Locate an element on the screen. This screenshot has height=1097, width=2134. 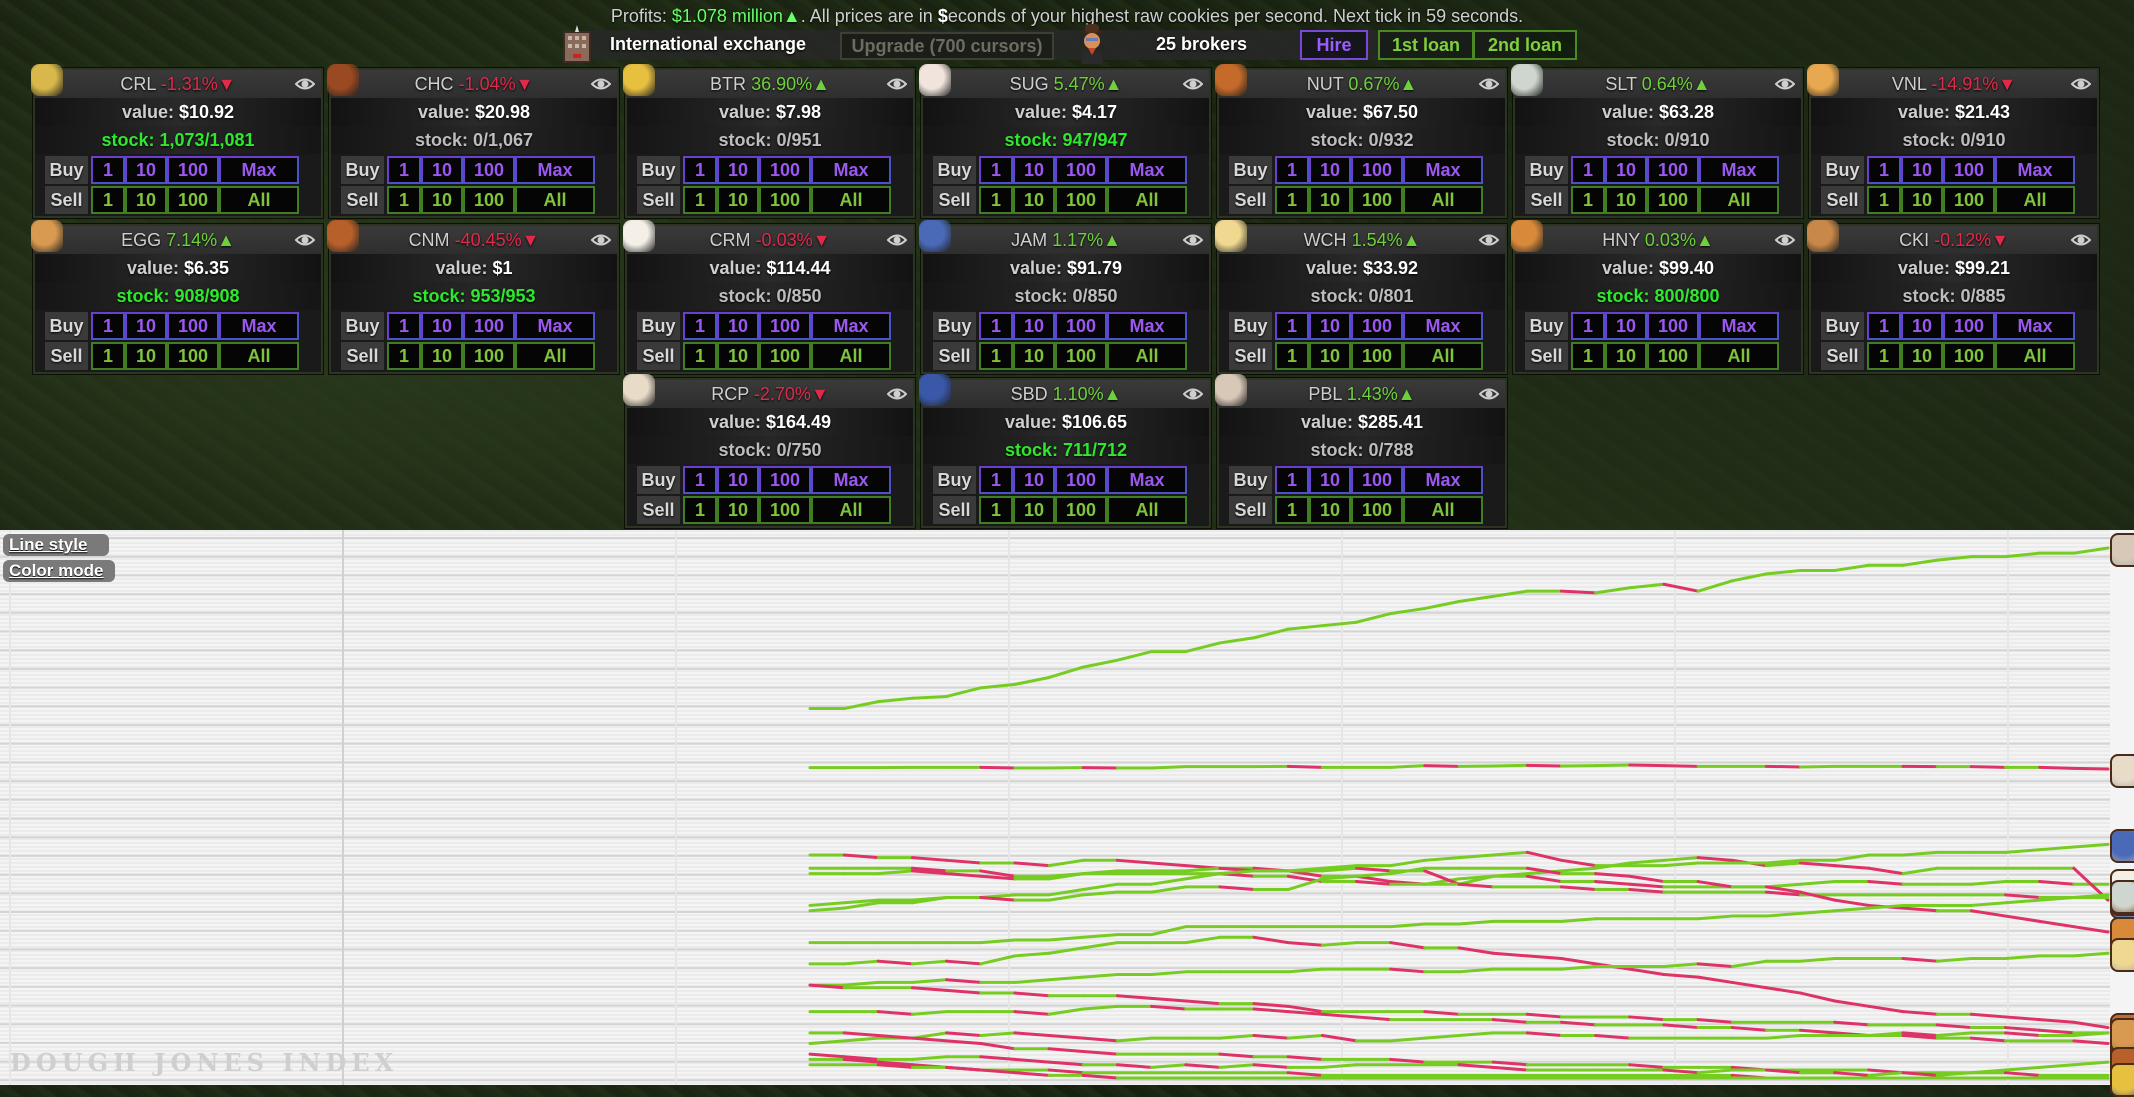
line-style-button: Line style is located at coordinates (56, 545).